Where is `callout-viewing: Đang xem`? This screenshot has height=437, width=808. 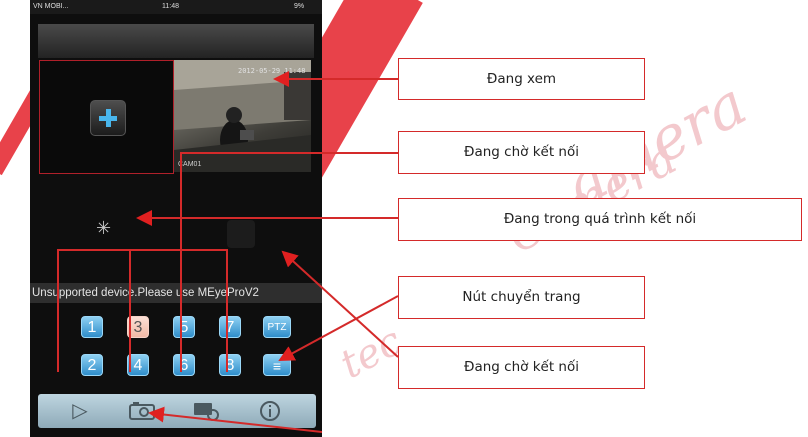
callout-viewing: Đang xem is located at coordinates (521, 79).